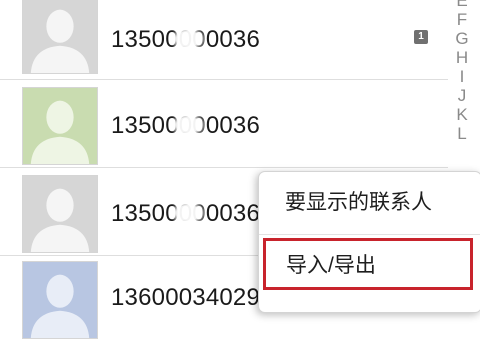 The height and width of the screenshot is (343, 480). Describe the element at coordinates (462, 5) in the screenshot. I see `index-letter: E` at that location.